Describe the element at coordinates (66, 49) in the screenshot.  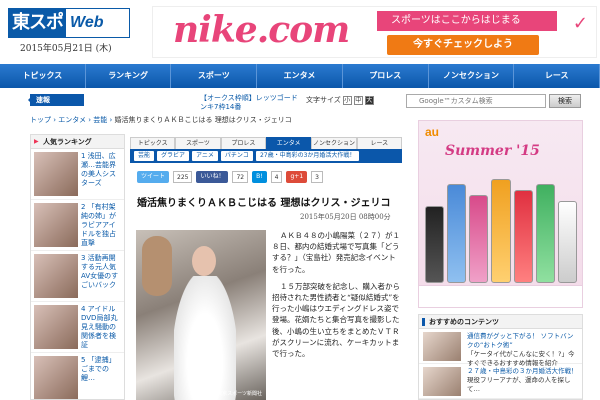
I see `current-date: 2015年05月21日 (木)` at that location.